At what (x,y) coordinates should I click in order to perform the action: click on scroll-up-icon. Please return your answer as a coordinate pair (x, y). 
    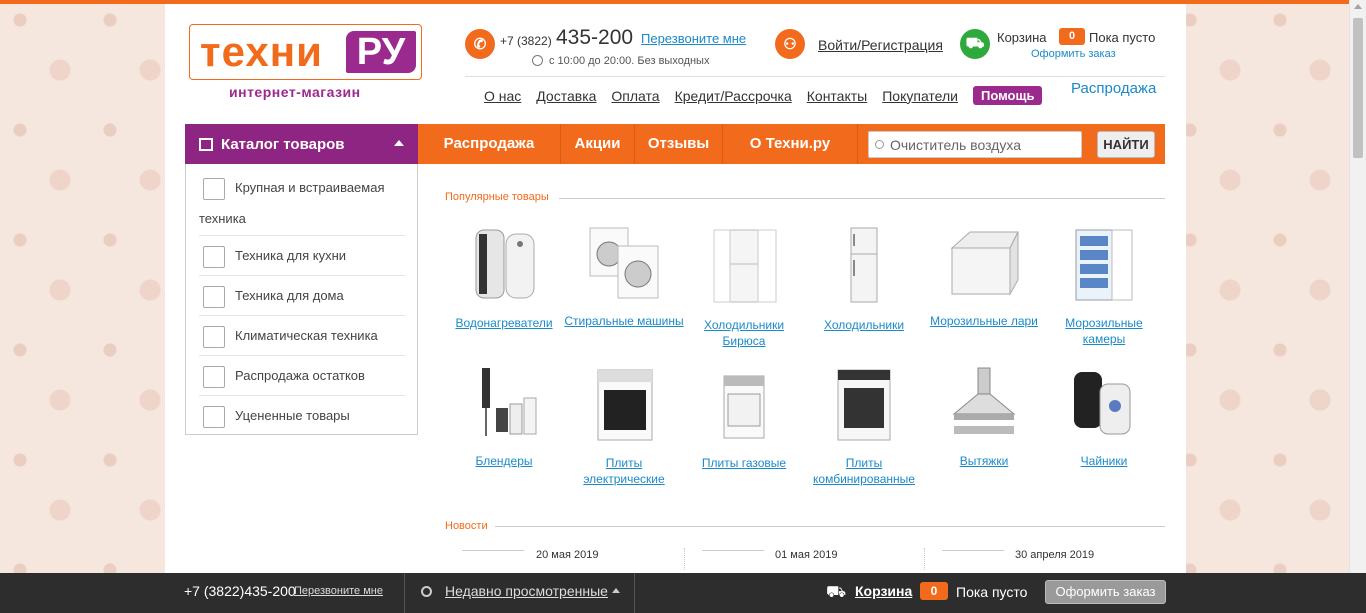
    Looking at the image, I should click on (1358, 6).